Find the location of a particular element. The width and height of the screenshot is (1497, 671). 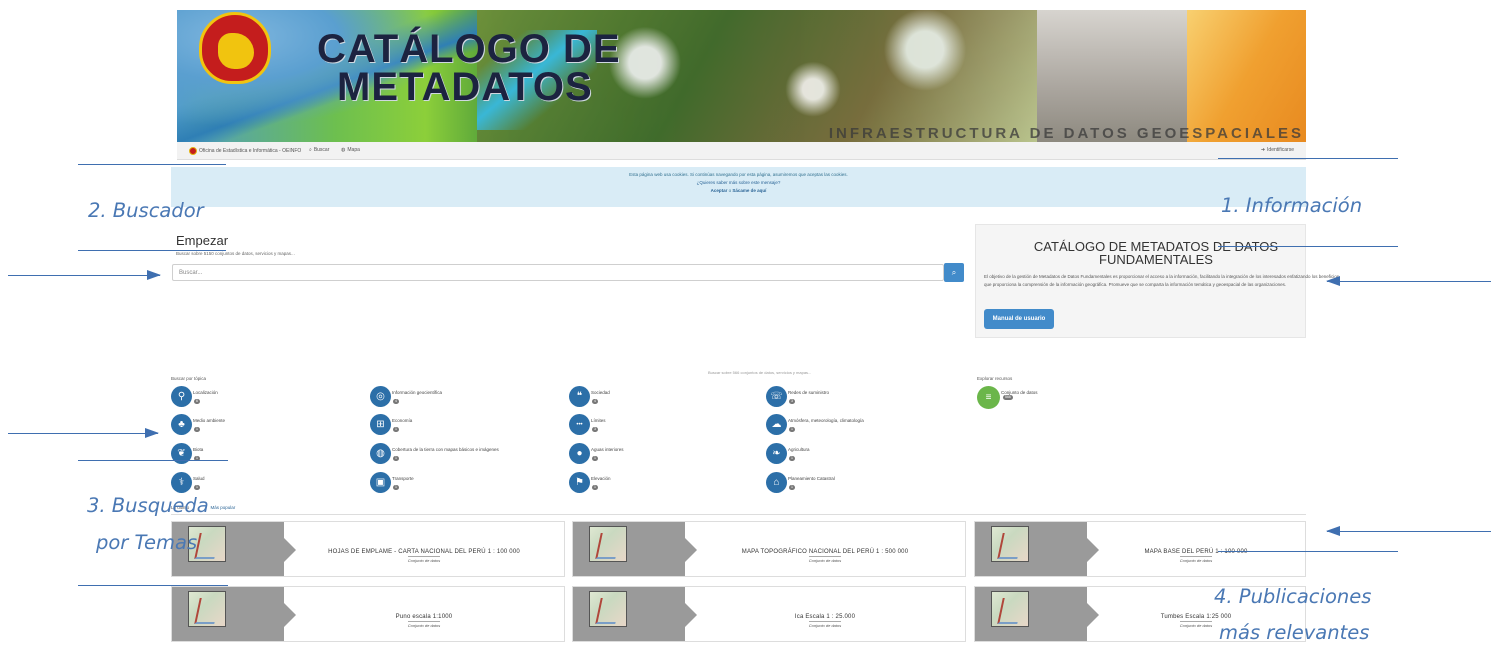

nav-search-link: ⌕ Buscar is located at coordinates (319, 150).